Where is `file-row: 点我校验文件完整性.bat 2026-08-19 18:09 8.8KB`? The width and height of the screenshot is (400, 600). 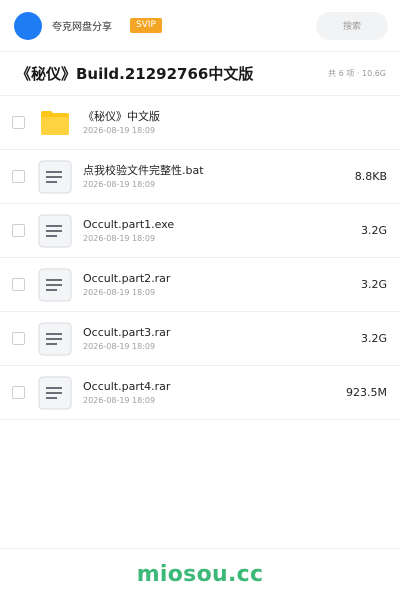
file-row: 点我校验文件完整性.bat 2026-08-19 18:09 8.8KB is located at coordinates (200, 177).